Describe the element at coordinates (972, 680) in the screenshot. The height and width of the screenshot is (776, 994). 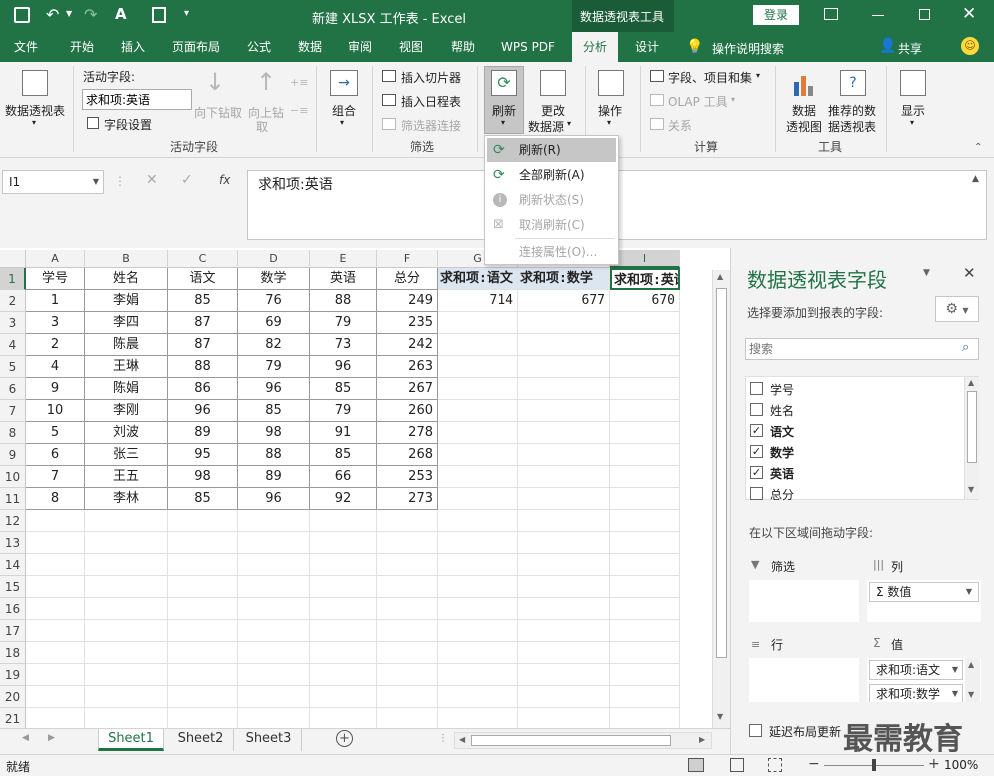
I see `values-area-scrollbar: ▲ ▼` at that location.